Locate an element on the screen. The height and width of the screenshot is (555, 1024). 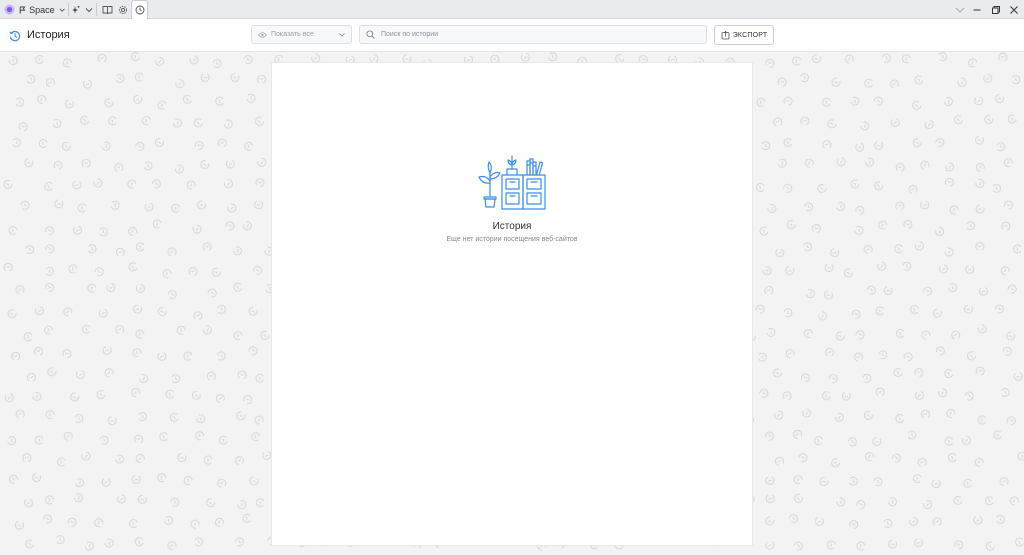
settings-tab is located at coordinates (123, 9).